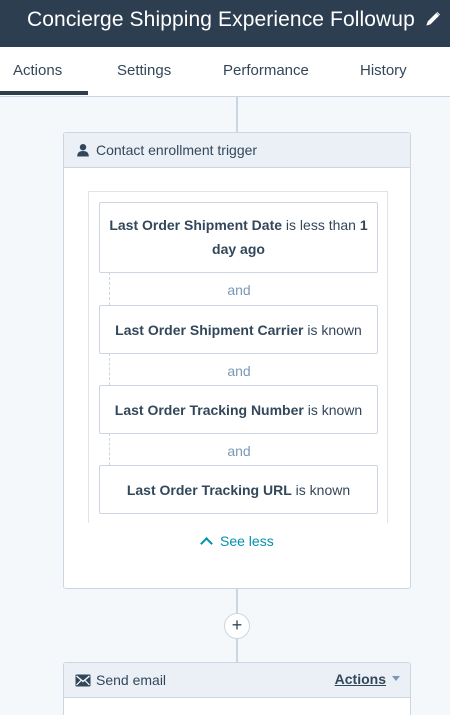  Describe the element at coordinates (383, 70) in the screenshot. I see `tab-history: History` at that location.